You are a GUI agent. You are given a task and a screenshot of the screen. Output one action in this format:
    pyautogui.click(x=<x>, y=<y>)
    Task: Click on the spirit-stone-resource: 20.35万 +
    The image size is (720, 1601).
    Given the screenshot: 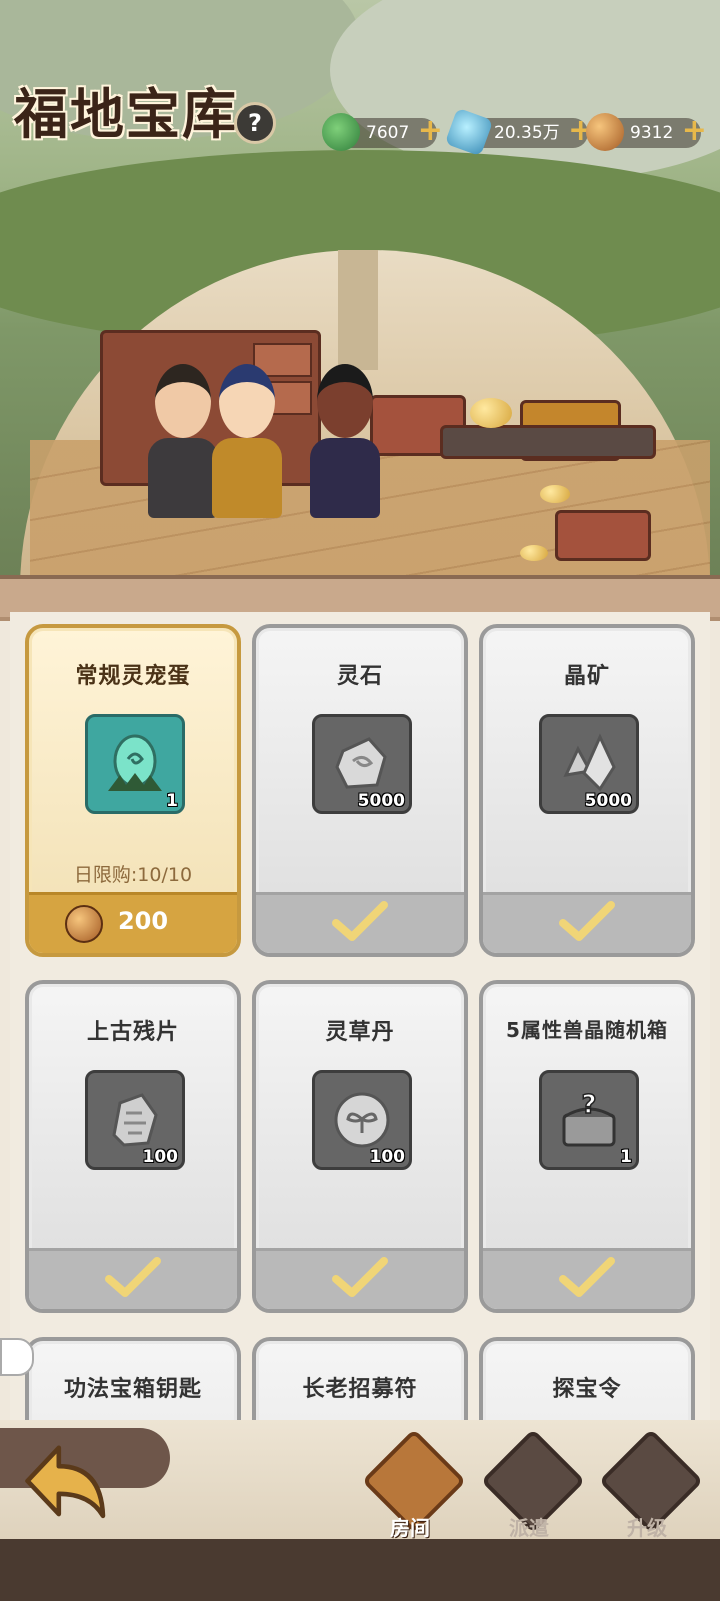 What is the action you would take?
    pyautogui.click(x=518, y=132)
    